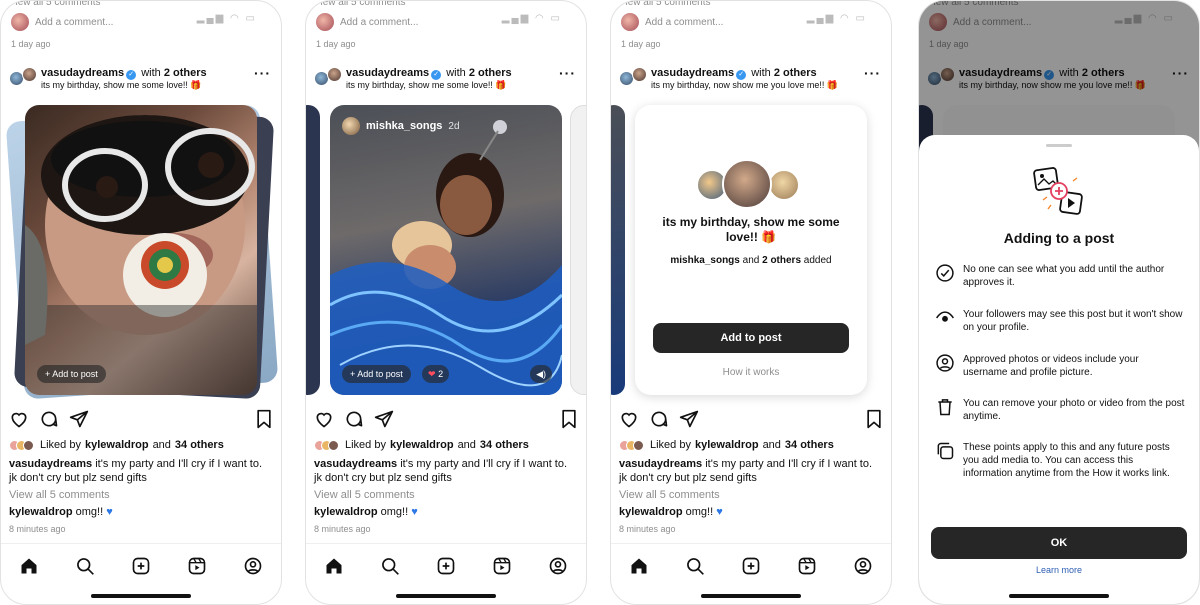 This screenshot has width=1200, height=605. Describe the element at coordinates (141, 250) in the screenshot. I see `post-photo: + Add to post` at that location.